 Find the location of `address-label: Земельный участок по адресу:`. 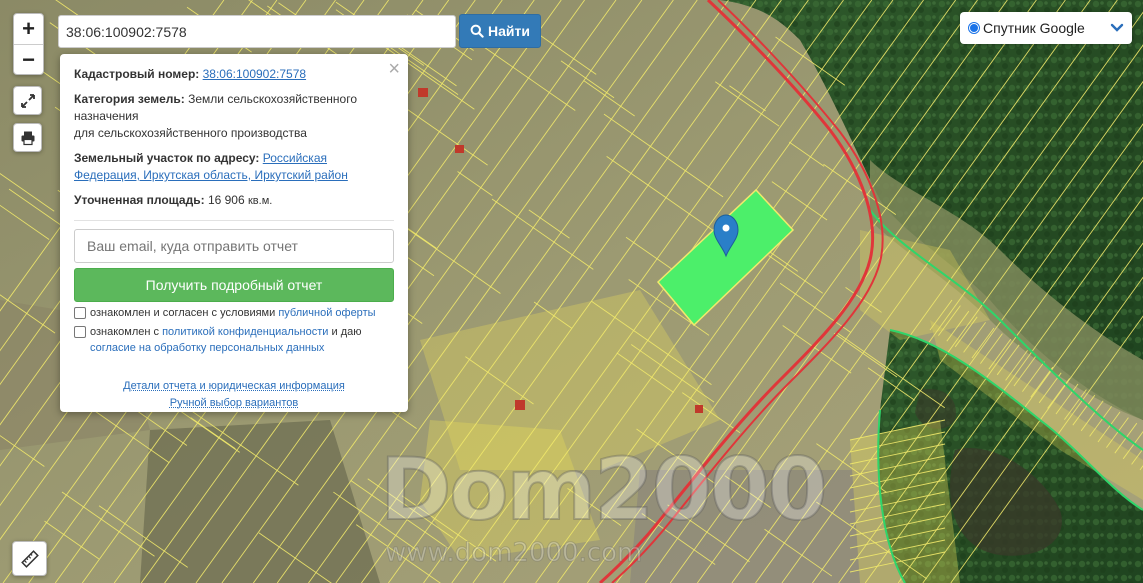

address-label: Земельный участок по адресу: is located at coordinates (167, 158).